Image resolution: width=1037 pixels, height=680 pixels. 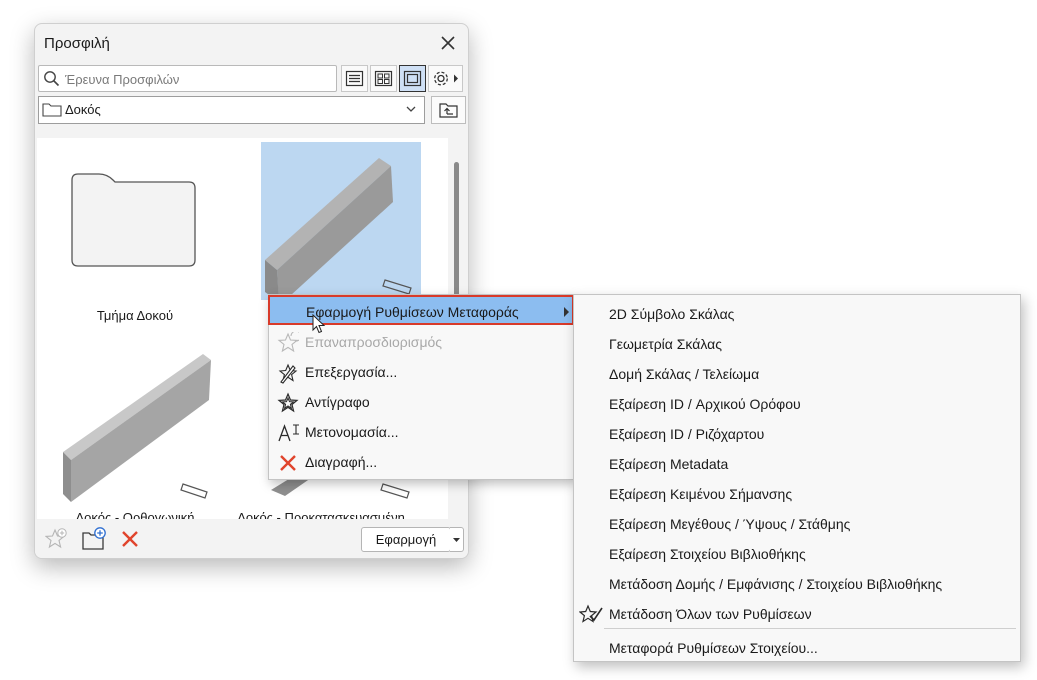 What do you see at coordinates (810, 628) in the screenshot?
I see `menu-separator` at bounding box center [810, 628].